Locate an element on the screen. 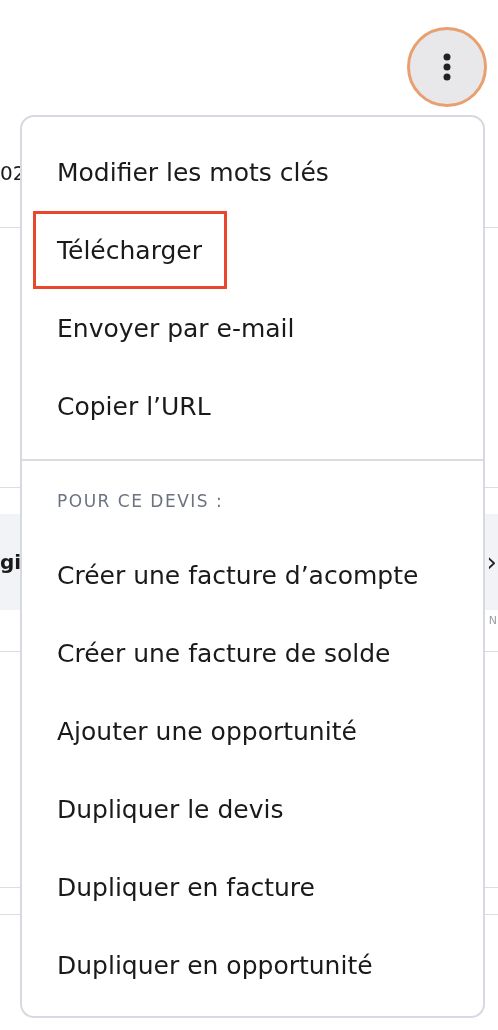 The width and height of the screenshot is (498, 1030). menu-item: Ajouter une opportunité is located at coordinates (207, 731).